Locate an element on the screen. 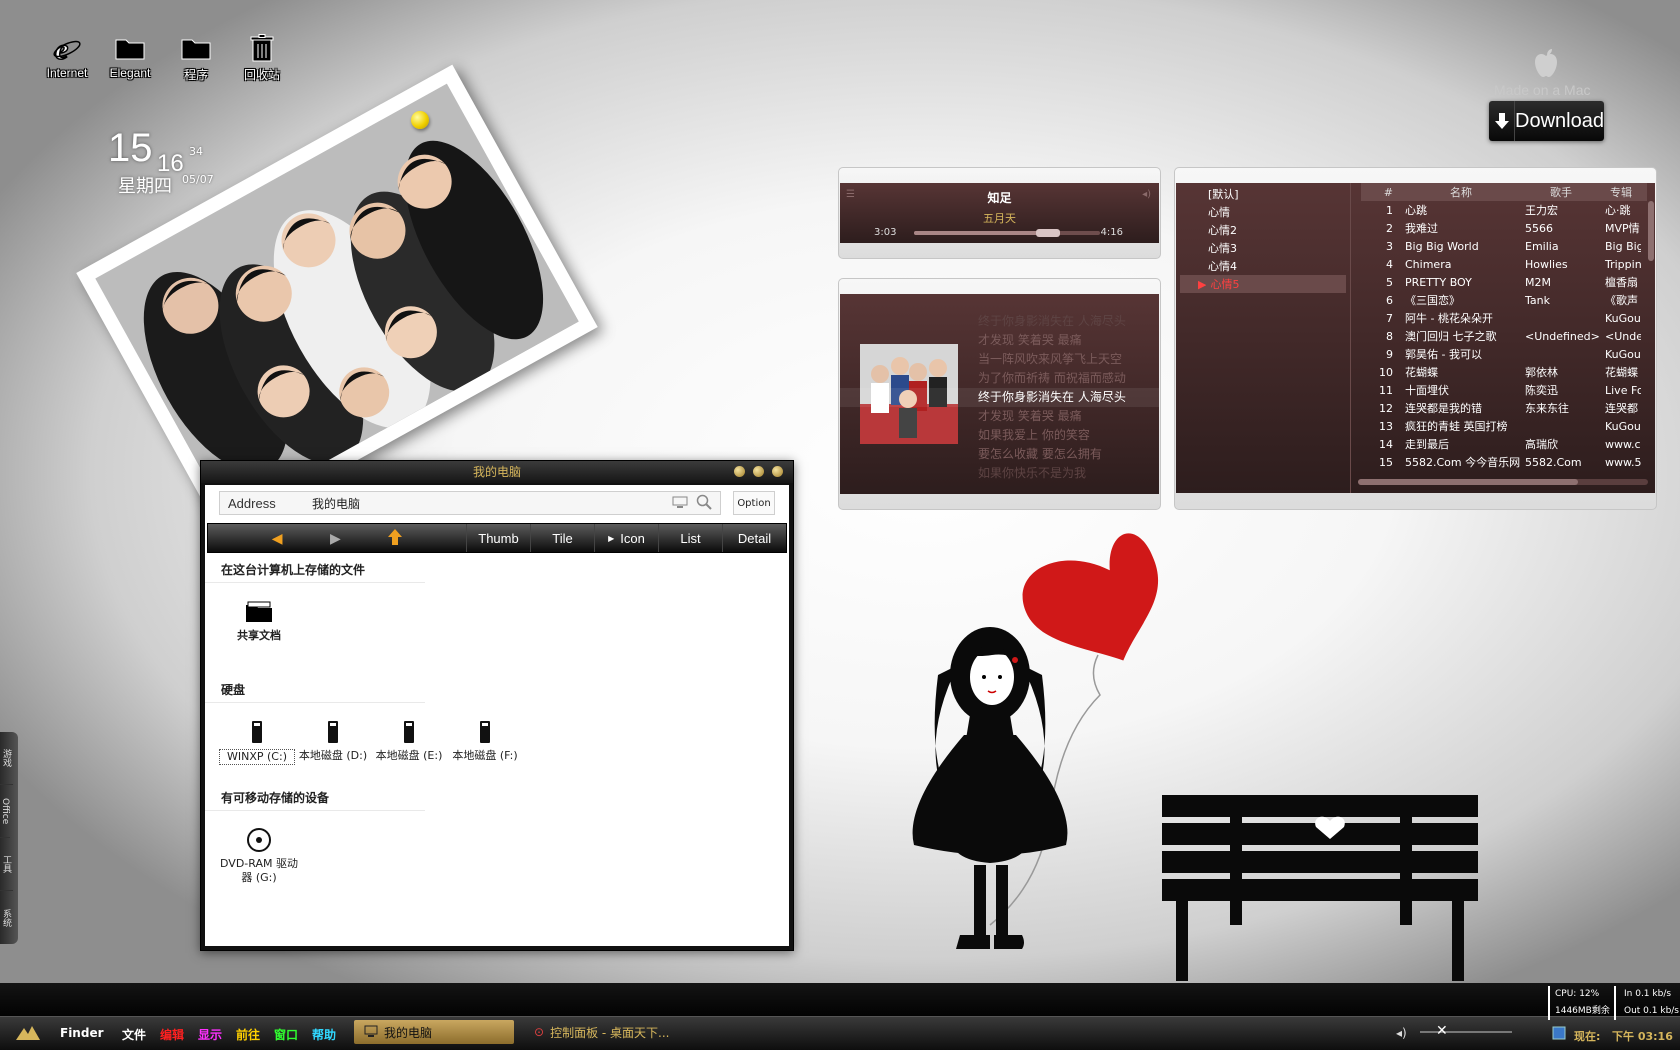  track-row: 13 疯狂的青蛙 英国打榜 KuGou is located at coordinates (1504, 426).